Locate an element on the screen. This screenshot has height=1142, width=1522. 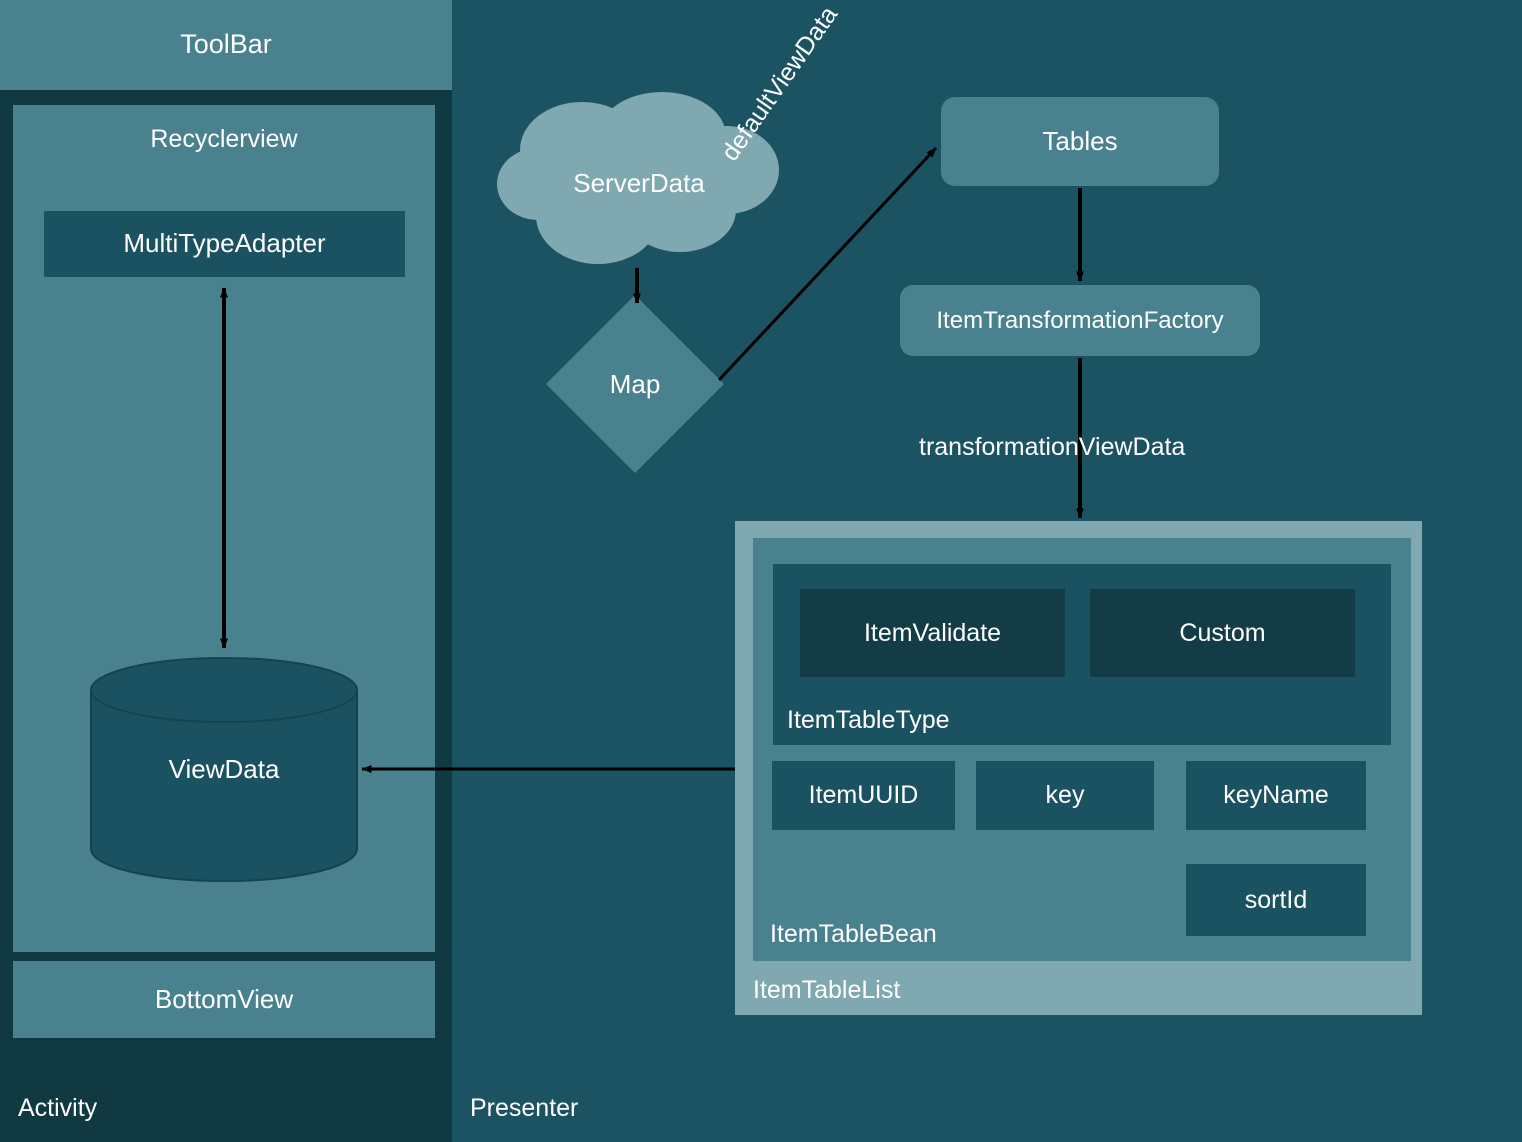
itemtabletype-label: ItemTableType is located at coordinates (868, 720).